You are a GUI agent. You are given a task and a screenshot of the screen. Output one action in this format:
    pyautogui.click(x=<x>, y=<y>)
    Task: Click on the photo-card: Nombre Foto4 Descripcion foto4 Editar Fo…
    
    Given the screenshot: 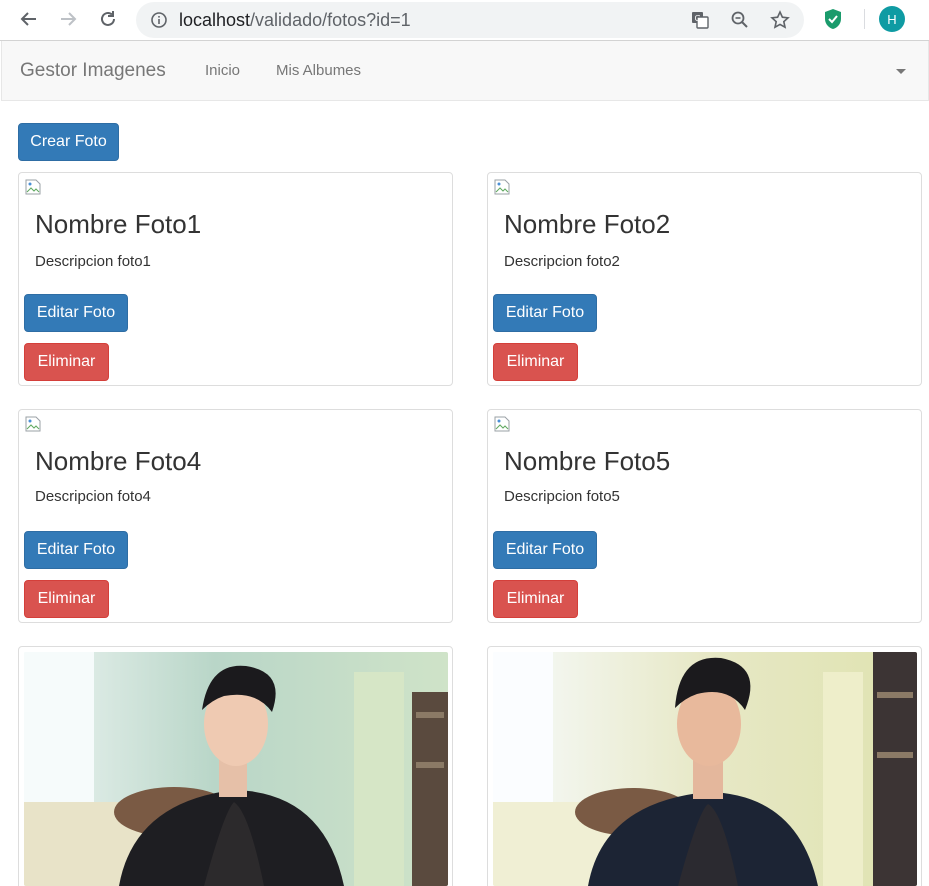 What is the action you would take?
    pyautogui.click(x=235, y=516)
    